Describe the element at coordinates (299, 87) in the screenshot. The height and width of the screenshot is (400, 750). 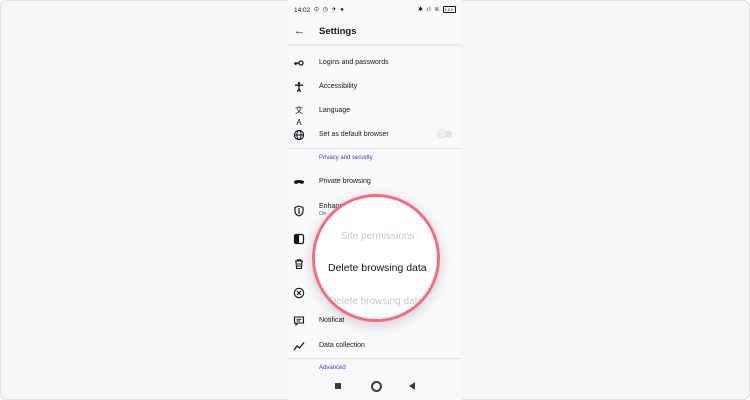
I see `accessibility-icon` at that location.